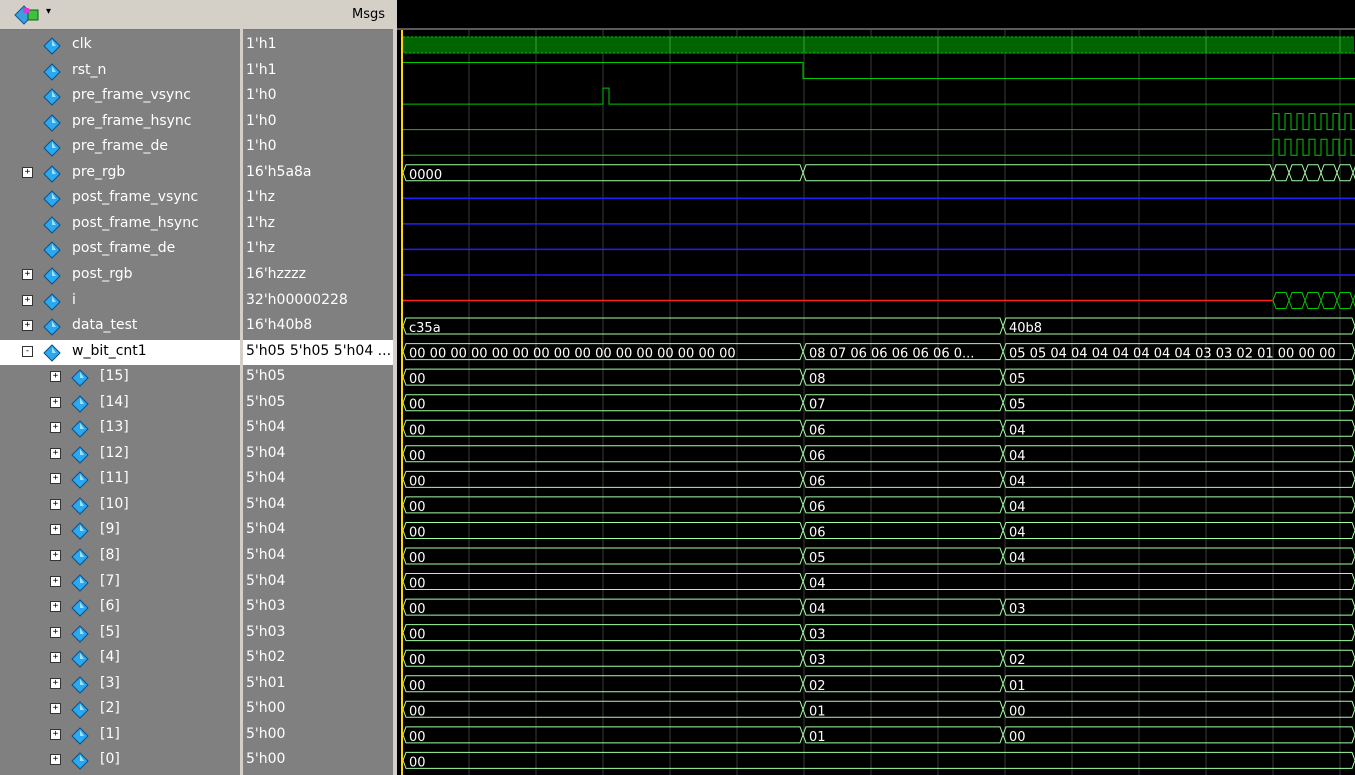  What do you see at coordinates (120, 505) in the screenshot?
I see `signal-row: + [10]` at bounding box center [120, 505].